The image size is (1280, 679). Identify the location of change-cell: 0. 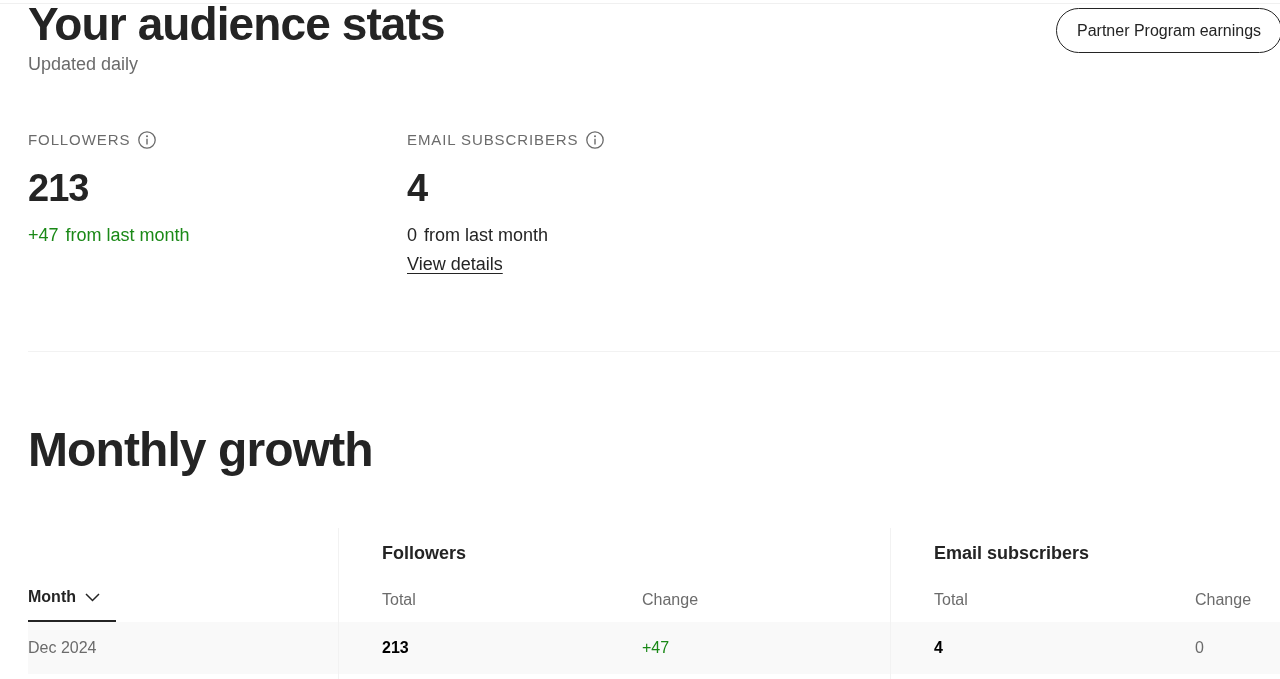
(1199, 648).